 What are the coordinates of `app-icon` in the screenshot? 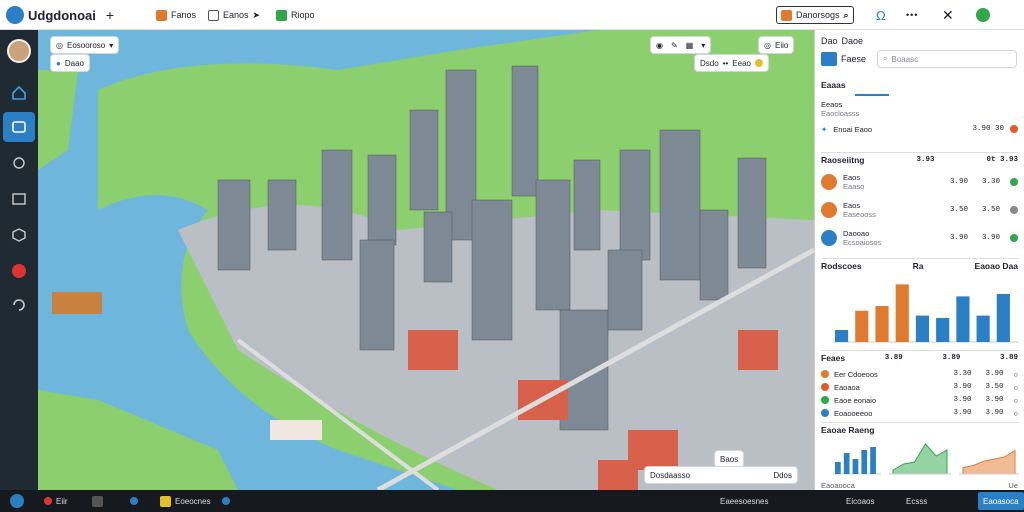 It's located at (165, 501).